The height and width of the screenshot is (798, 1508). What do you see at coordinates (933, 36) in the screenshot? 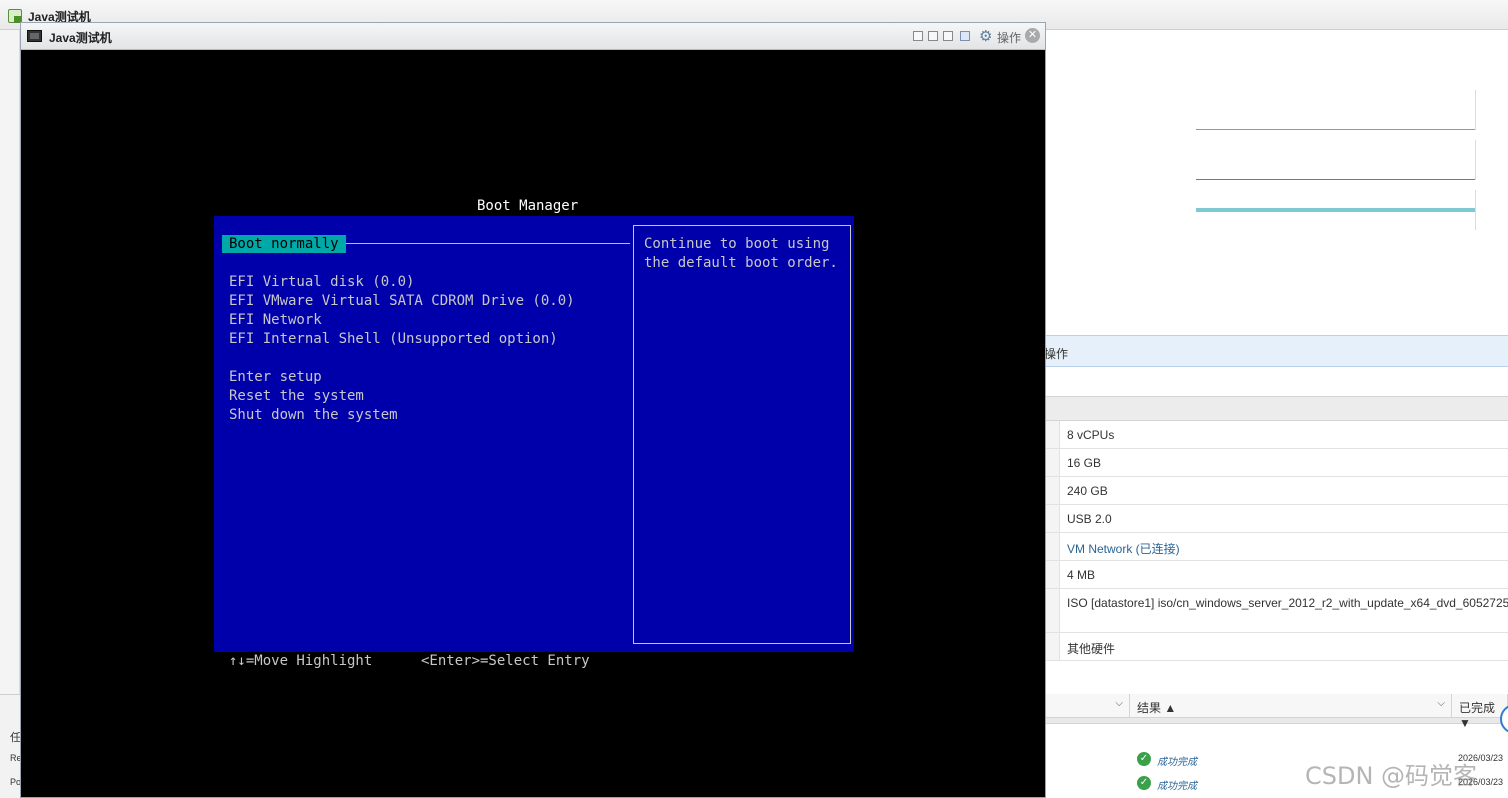
I see `fullscreen-icon` at bounding box center [933, 36].